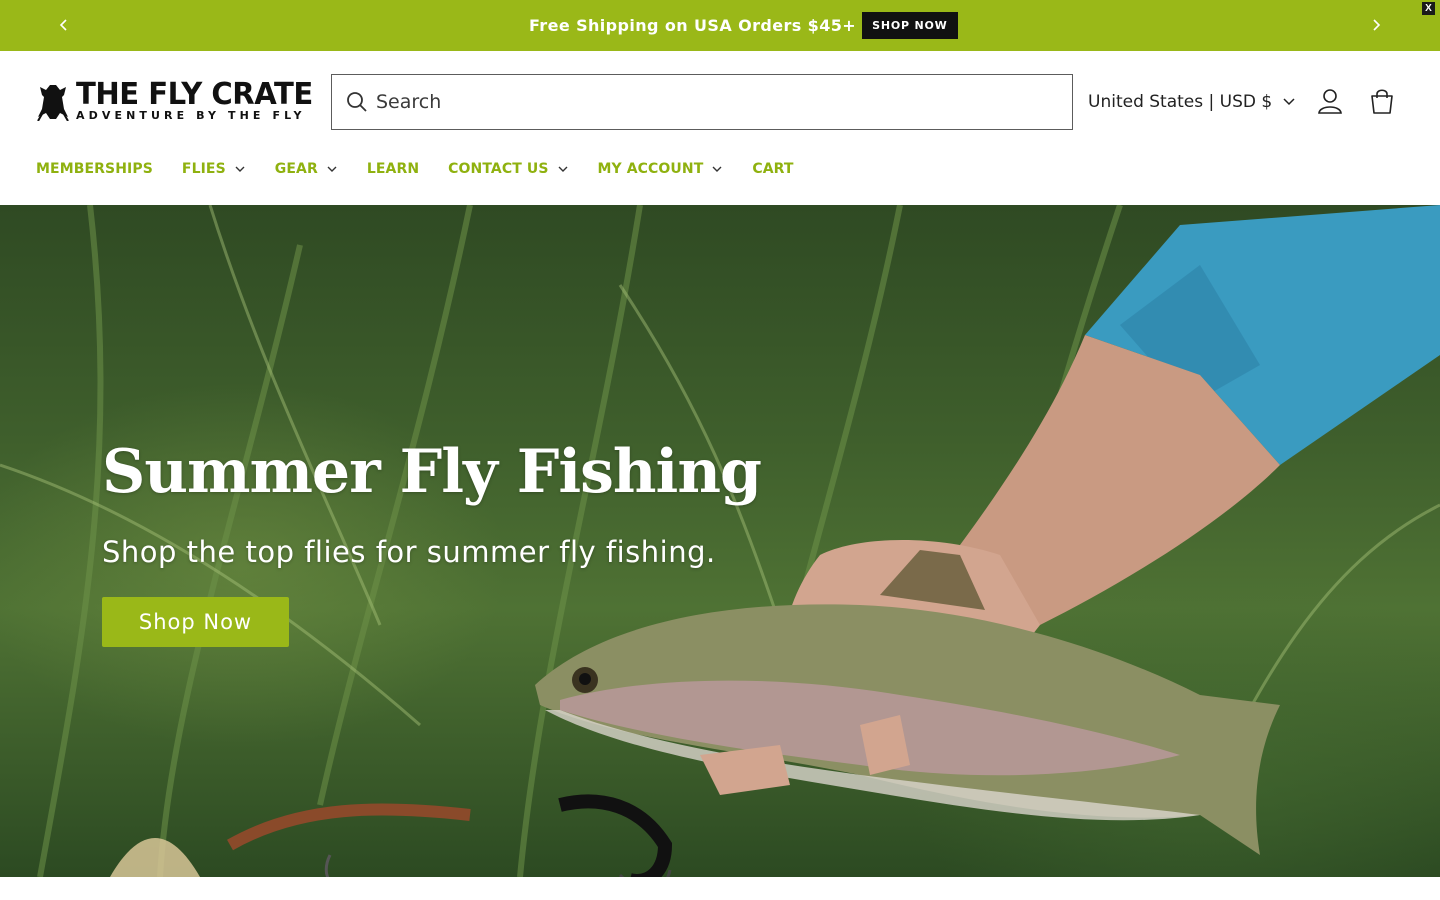  I want to click on announcement-next-button, so click(1376, 25).